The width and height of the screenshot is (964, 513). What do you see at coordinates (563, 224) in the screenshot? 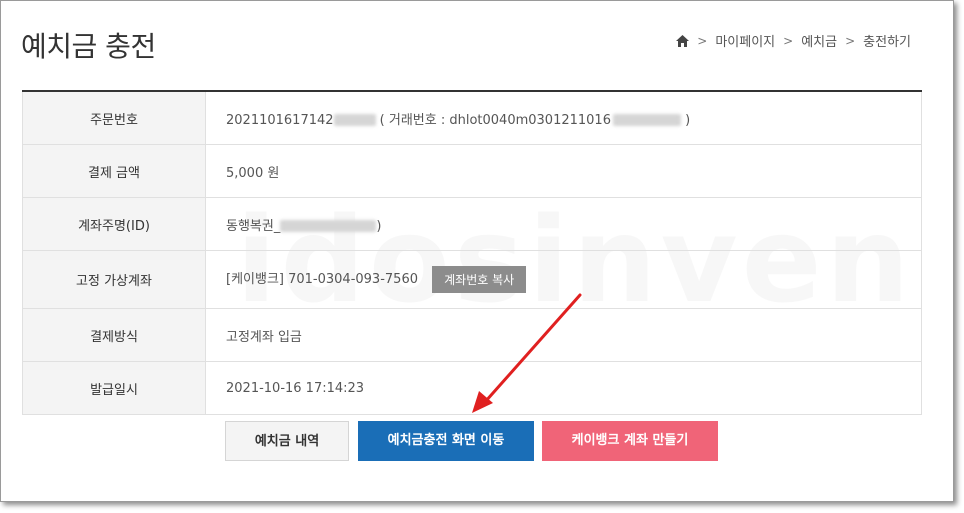
I see `account-holder-value: 동행복권_)` at bounding box center [563, 224].